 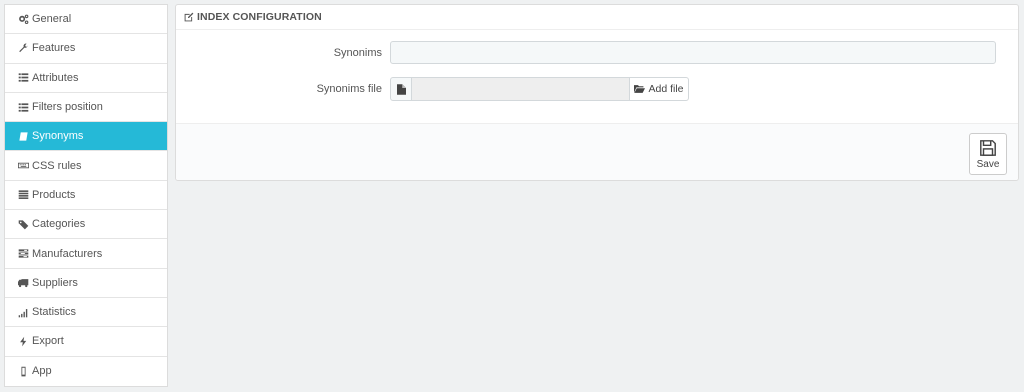 What do you see at coordinates (259, 17) in the screenshot?
I see `panel-title: INDEX CONFIGURATION` at bounding box center [259, 17].